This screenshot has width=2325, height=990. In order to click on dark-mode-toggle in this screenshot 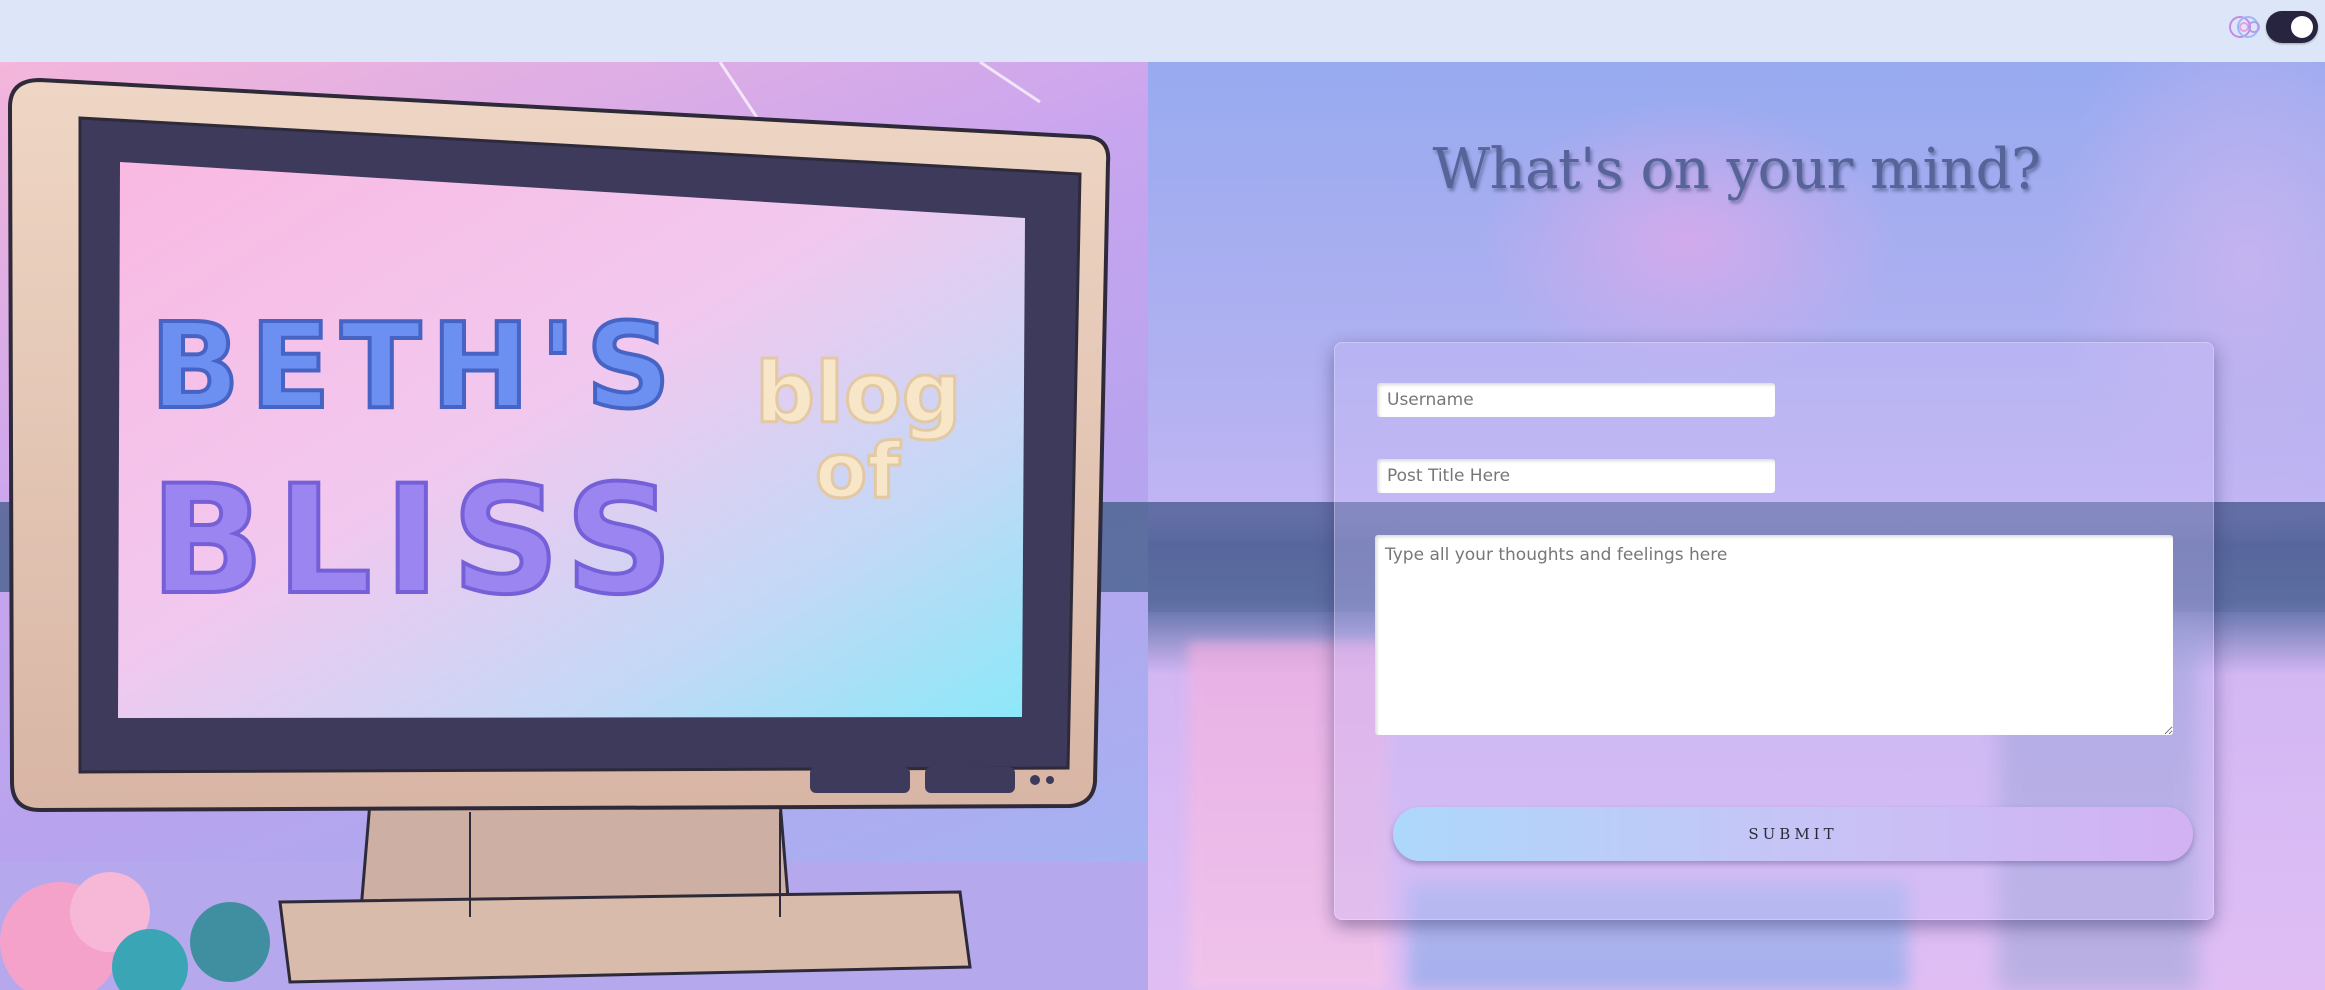, I will do `click(2292, 27)`.